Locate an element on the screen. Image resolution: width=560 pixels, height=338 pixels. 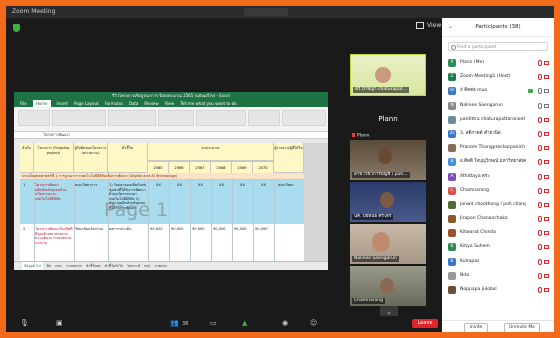
excel-tab: Home is located at coordinates (41, 103).